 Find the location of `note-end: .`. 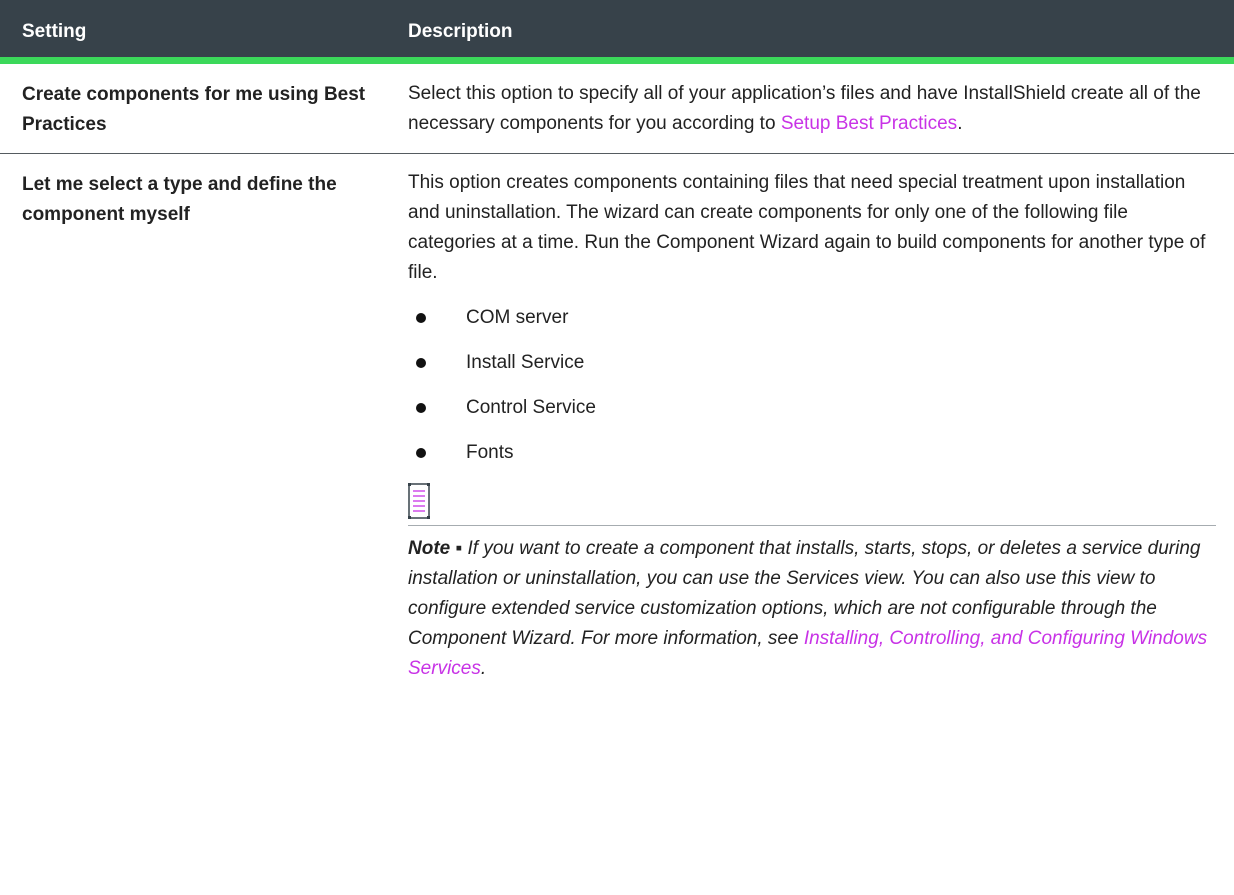

note-end: . is located at coordinates (483, 668).